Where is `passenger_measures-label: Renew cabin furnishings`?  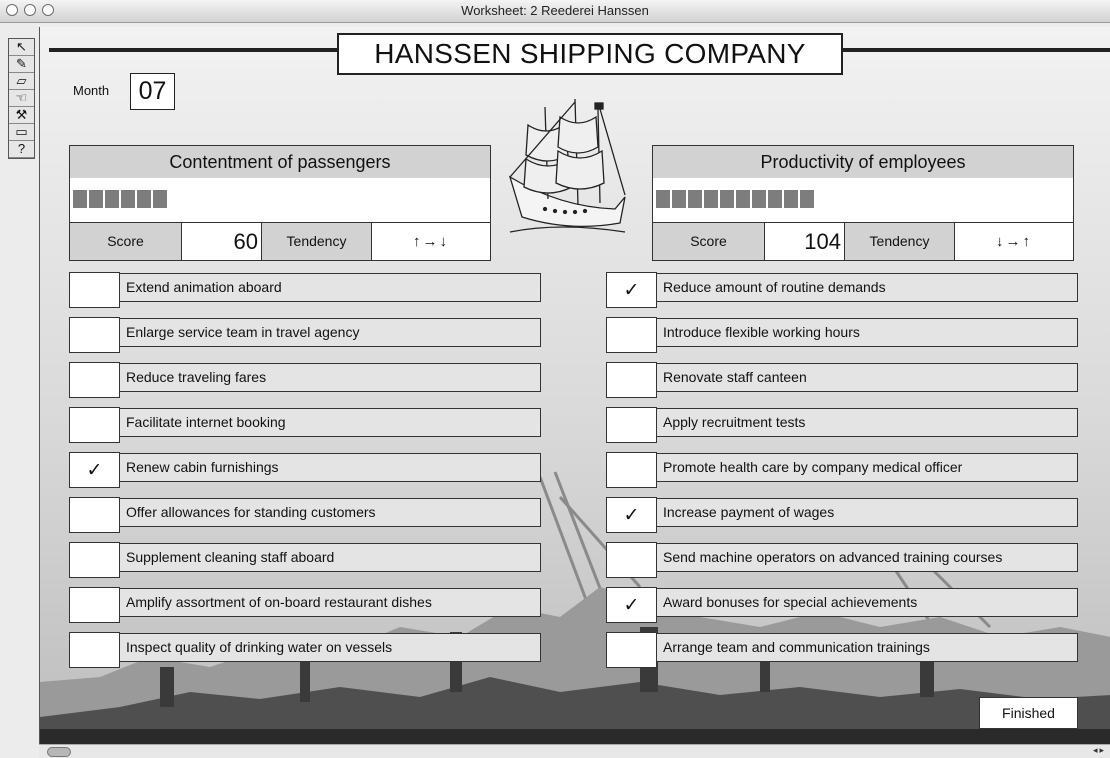 passenger_measures-label: Renew cabin furnishings is located at coordinates (330, 467).